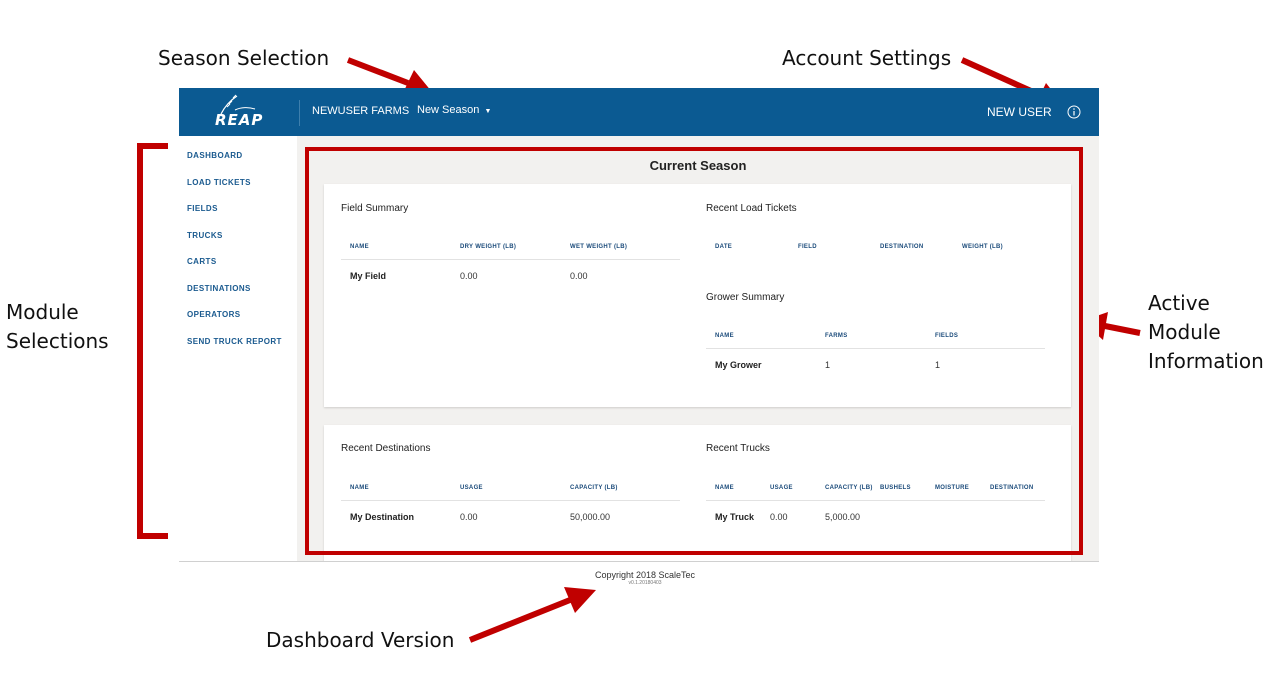 The height and width of the screenshot is (685, 1275). Describe the element at coordinates (219, 182) in the screenshot. I see `sidebar-item-load-tickets: LOAD TICKETS` at that location.